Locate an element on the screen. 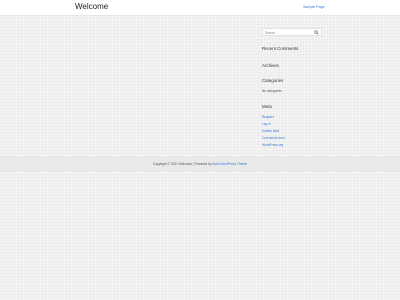 The width and height of the screenshot is (400, 300). footer-theme-link: Astra WordPress Theme is located at coordinates (229, 164).